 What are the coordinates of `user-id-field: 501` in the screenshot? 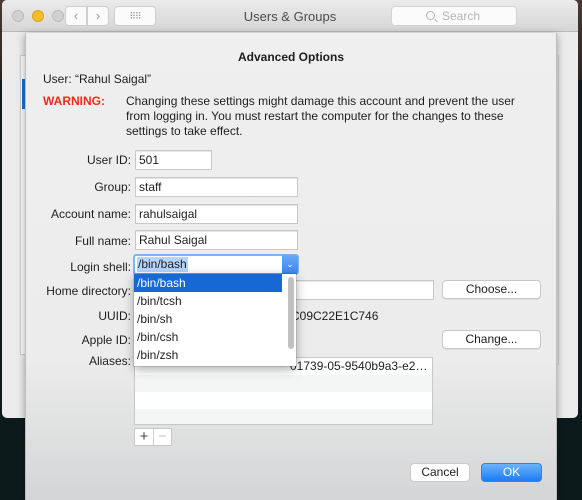 It's located at (173, 160).